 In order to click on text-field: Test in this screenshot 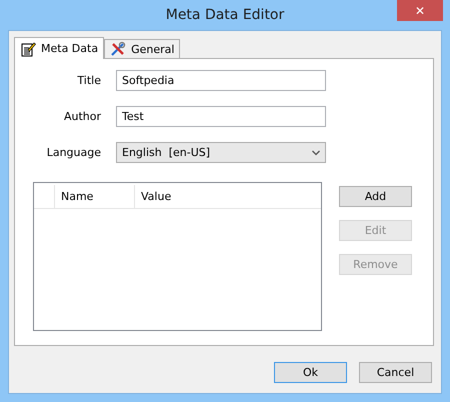, I will do `click(221, 116)`.